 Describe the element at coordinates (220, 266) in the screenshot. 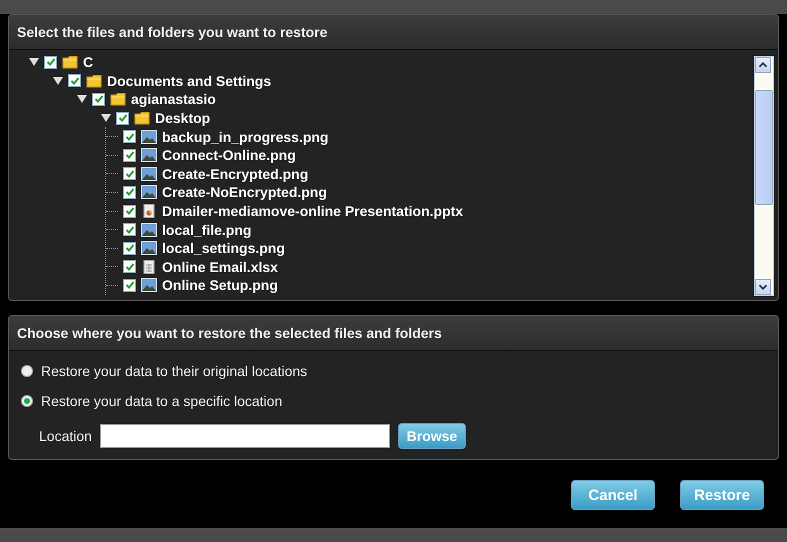

I see `tree-item-label: Online Email.xlsx` at that location.